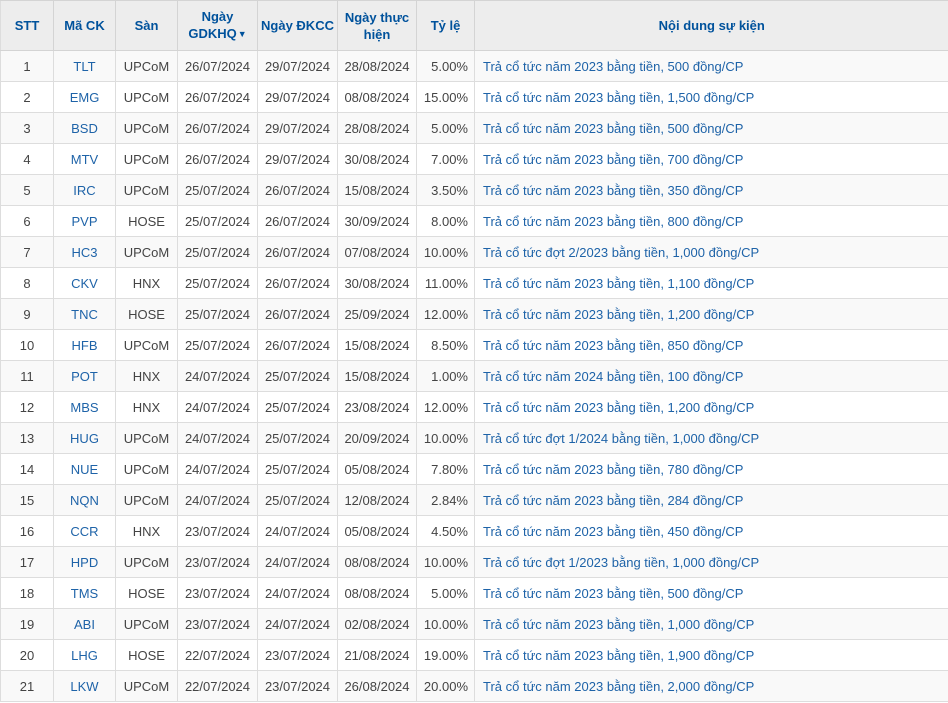 This screenshot has height=703, width=948. What do you see at coordinates (84, 407) in the screenshot?
I see `stock-code-link: MBS` at bounding box center [84, 407].